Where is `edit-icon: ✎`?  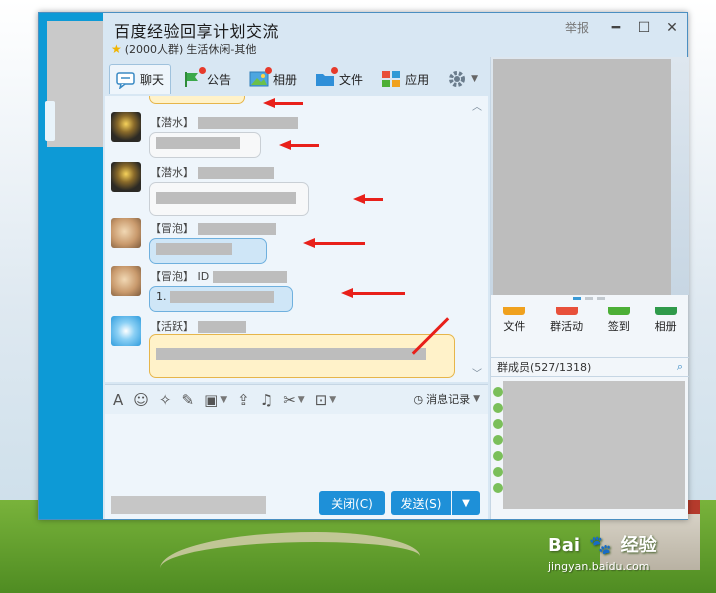 edit-icon: ✎ is located at coordinates (187, 400).